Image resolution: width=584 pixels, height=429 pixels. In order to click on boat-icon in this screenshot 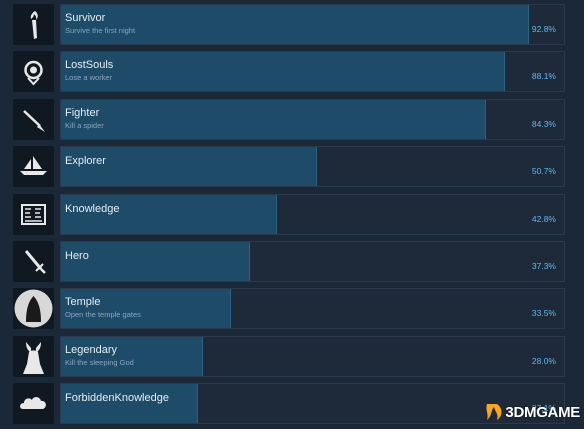, I will do `click(33, 166)`.